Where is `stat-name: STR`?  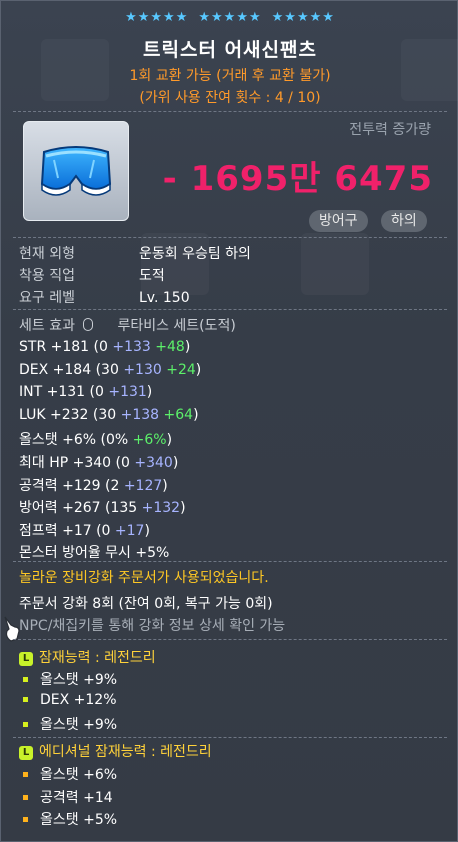
stat-name: STR is located at coordinates (35, 347).